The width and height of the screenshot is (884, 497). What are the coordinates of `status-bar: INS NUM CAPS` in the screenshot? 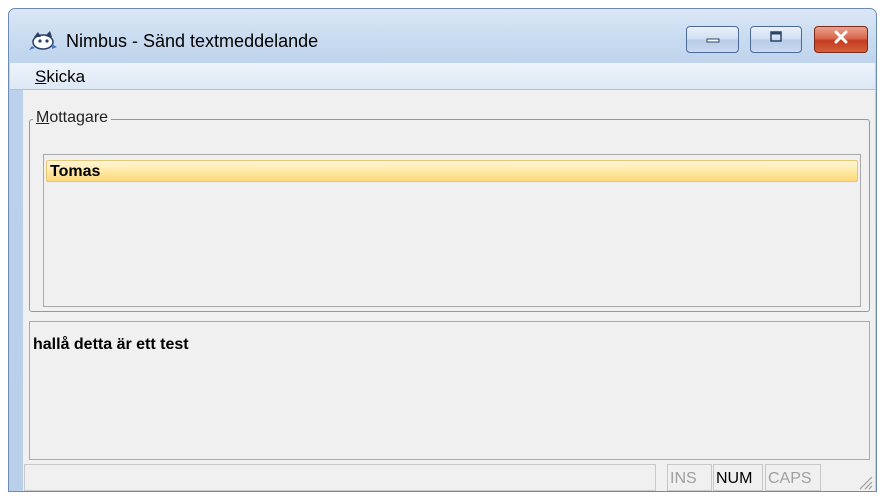 It's located at (449, 477).